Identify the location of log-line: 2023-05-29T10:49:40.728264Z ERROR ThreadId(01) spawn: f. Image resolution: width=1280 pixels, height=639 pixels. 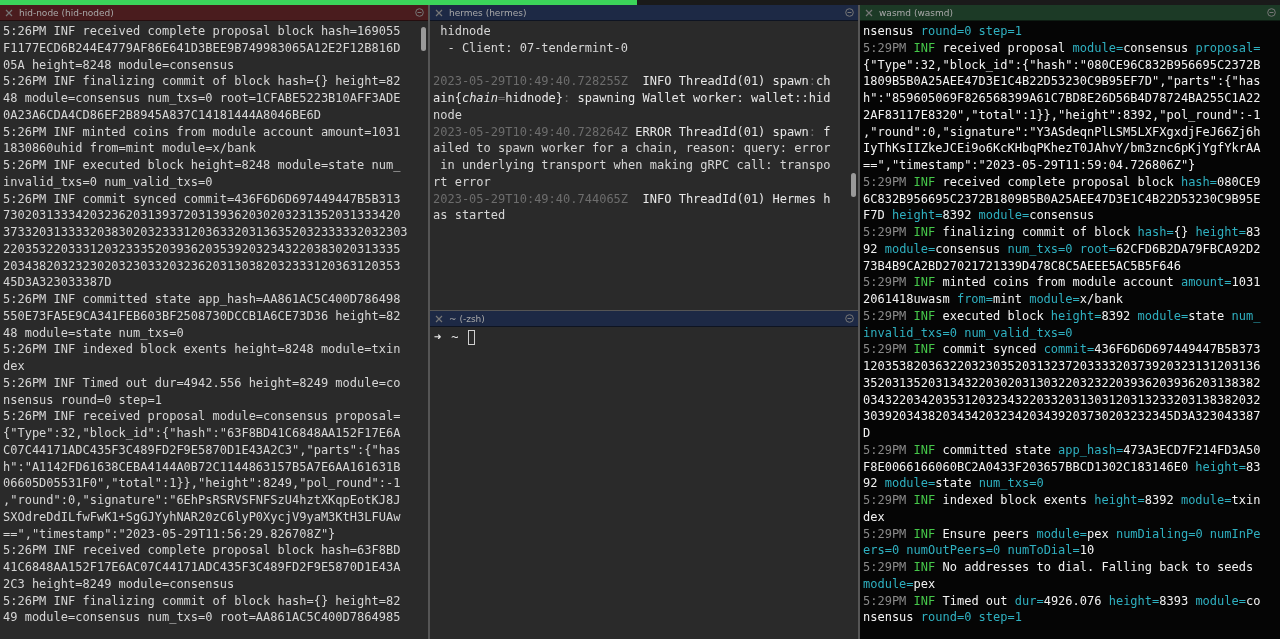
(632, 132).